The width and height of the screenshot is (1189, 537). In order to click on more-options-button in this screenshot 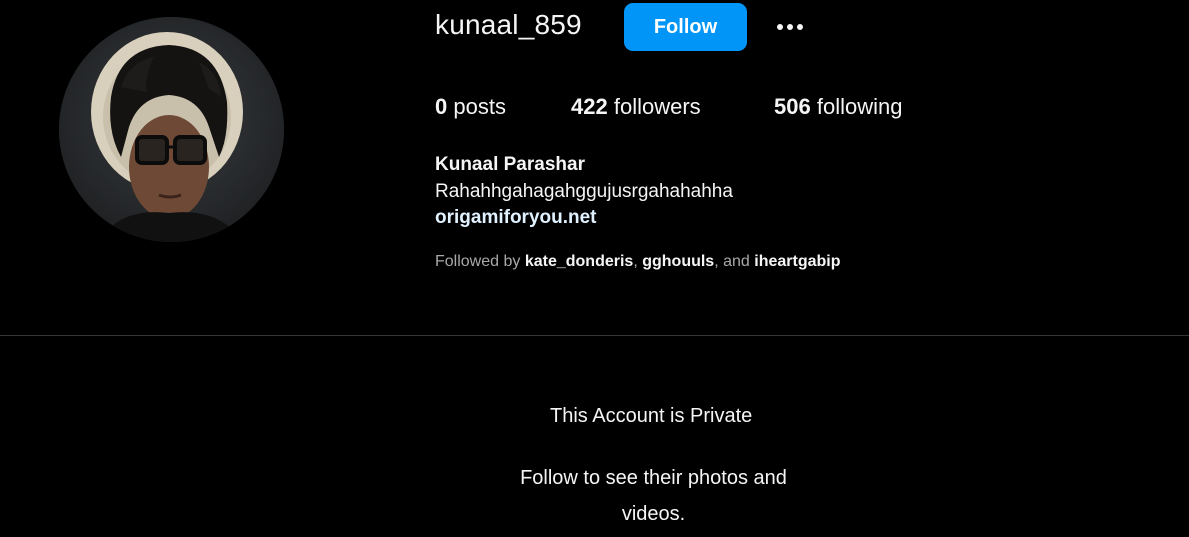, I will do `click(790, 27)`.